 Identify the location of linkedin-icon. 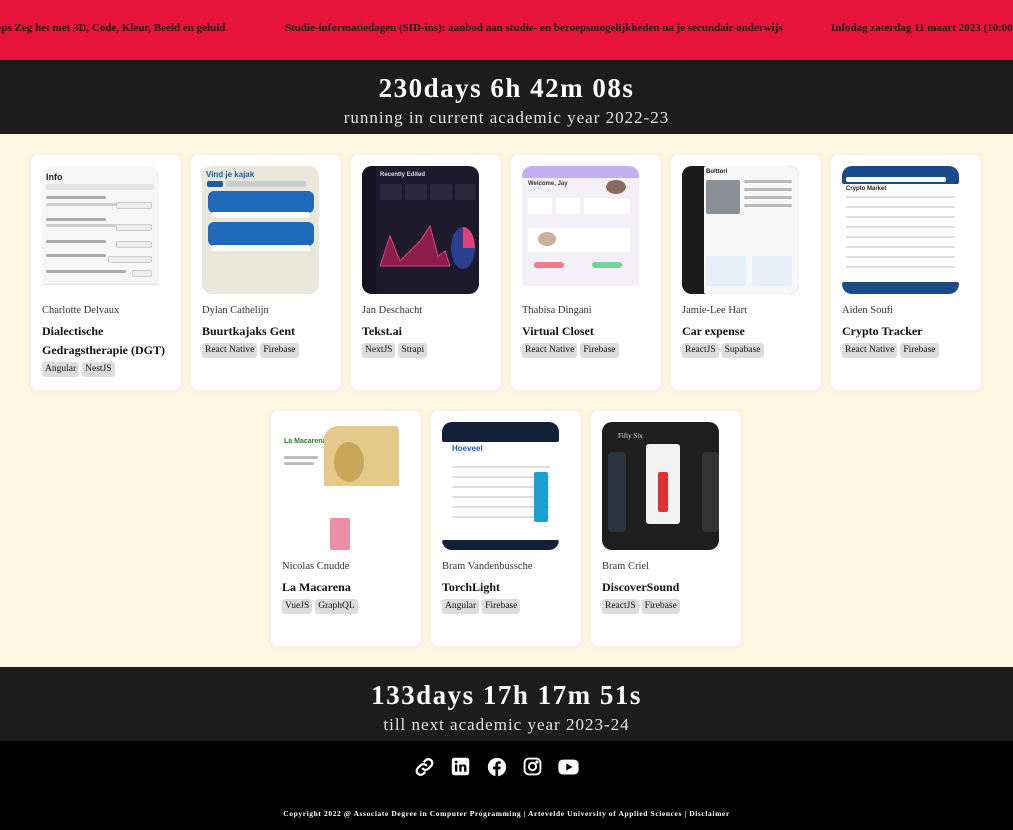
(460, 766).